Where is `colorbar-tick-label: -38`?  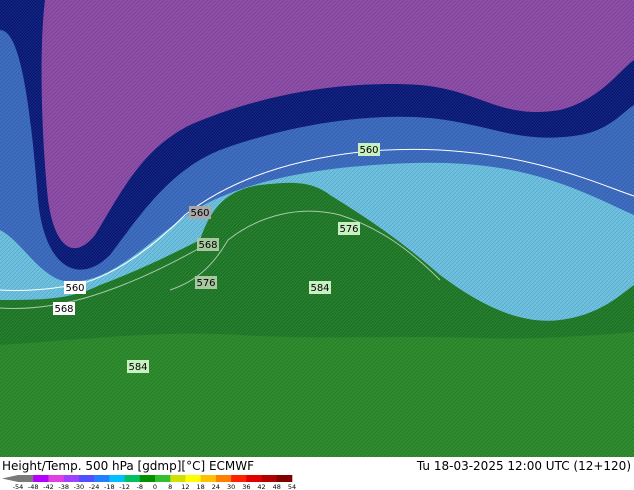
colorbar-tick-label: -38 is located at coordinates (63, 486).